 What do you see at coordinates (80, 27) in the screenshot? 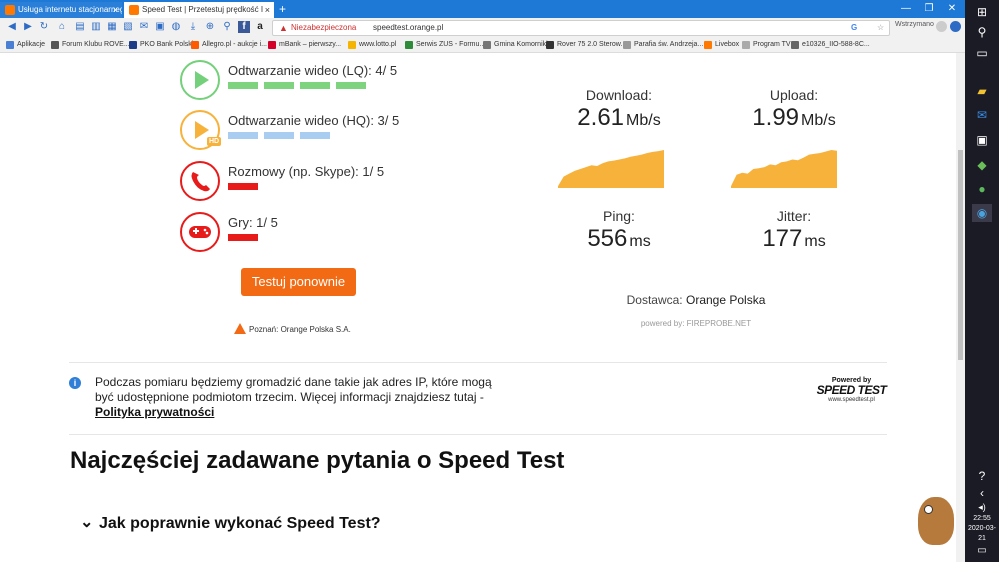
I see `bookmark-list-icon: ▤` at bounding box center [80, 27].